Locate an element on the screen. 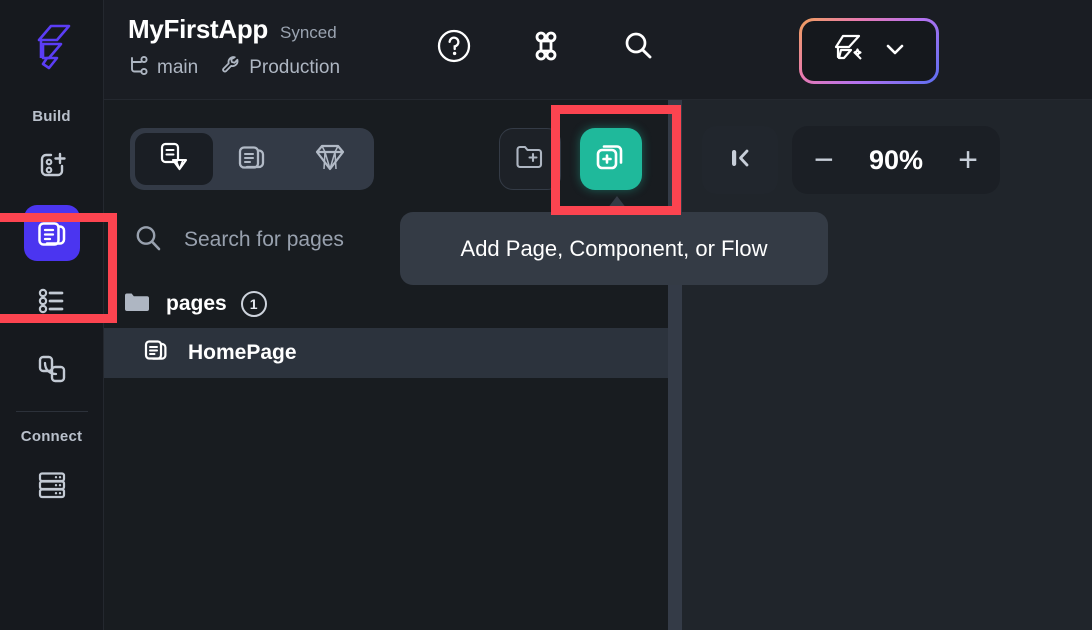  collapse-left-icon is located at coordinates (740, 160).